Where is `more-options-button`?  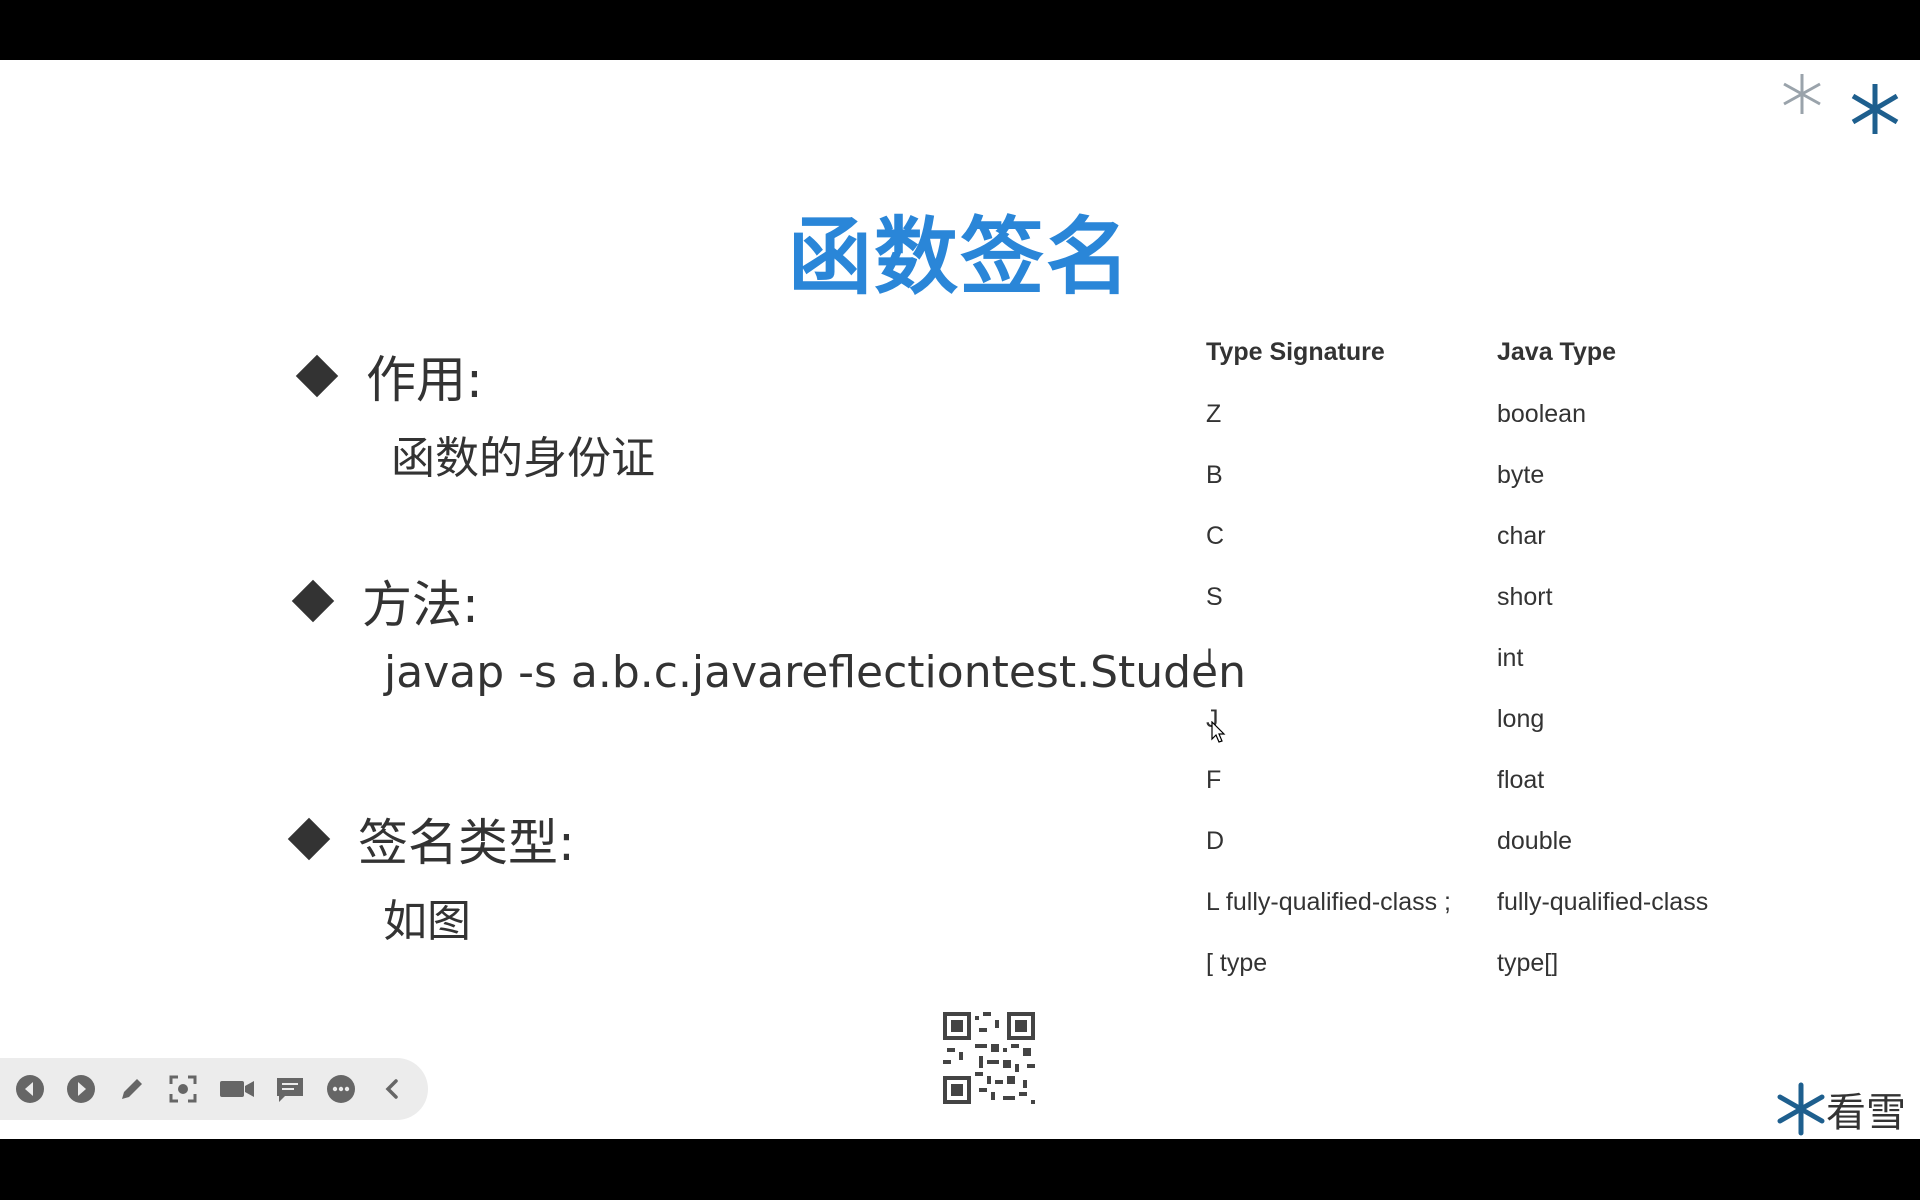
more-options-button is located at coordinates (341, 1089).